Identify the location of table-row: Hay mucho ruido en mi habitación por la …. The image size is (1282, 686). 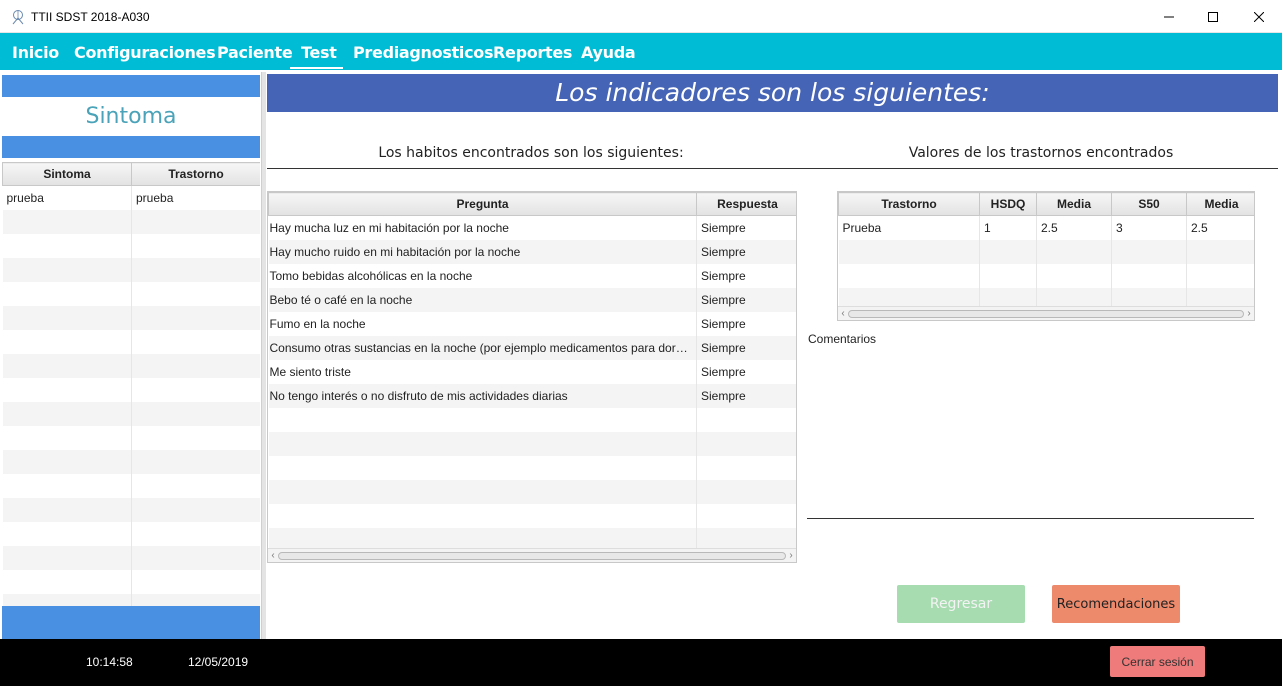
(532, 251).